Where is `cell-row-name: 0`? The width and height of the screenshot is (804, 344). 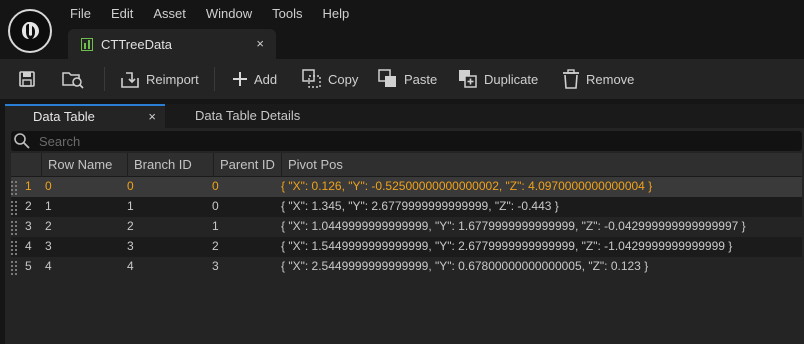
cell-row-name: 0 is located at coordinates (48, 186).